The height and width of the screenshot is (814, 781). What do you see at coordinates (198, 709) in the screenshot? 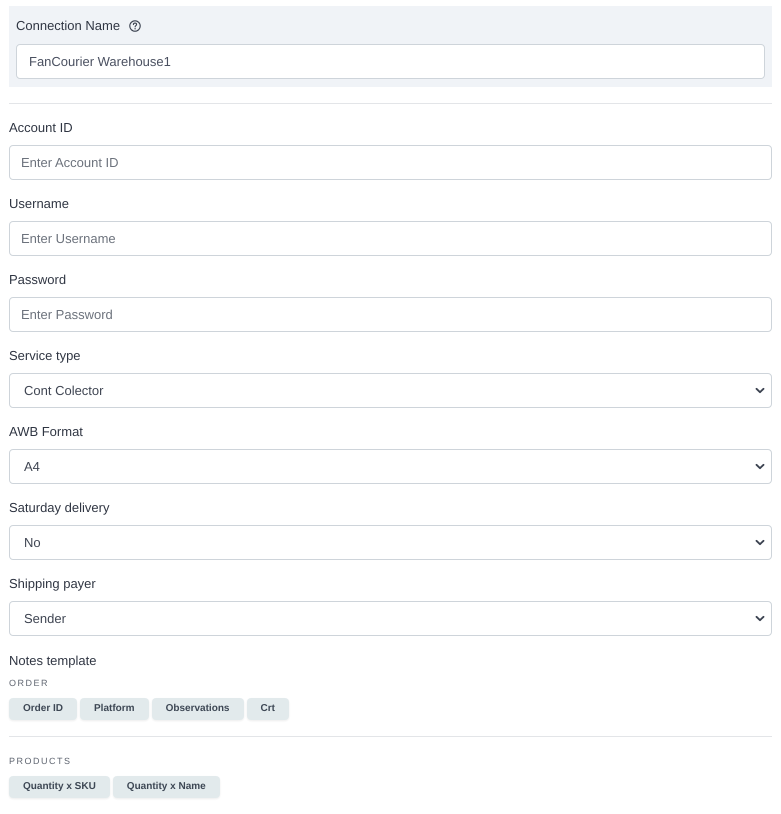
I see `tag-chip: Observations` at bounding box center [198, 709].